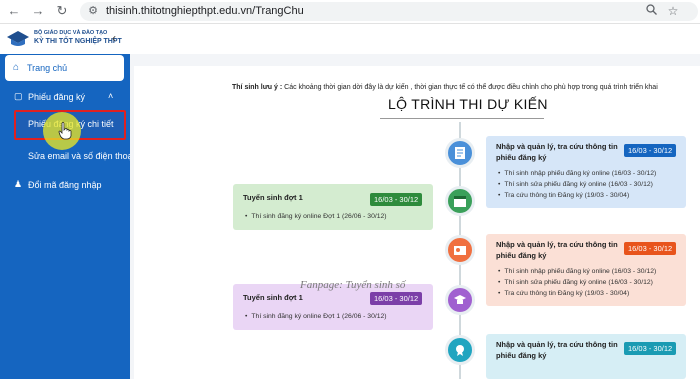 The image size is (700, 379). What do you see at coordinates (65, 131) in the screenshot?
I see `hand-cursor-icon` at bounding box center [65, 131].